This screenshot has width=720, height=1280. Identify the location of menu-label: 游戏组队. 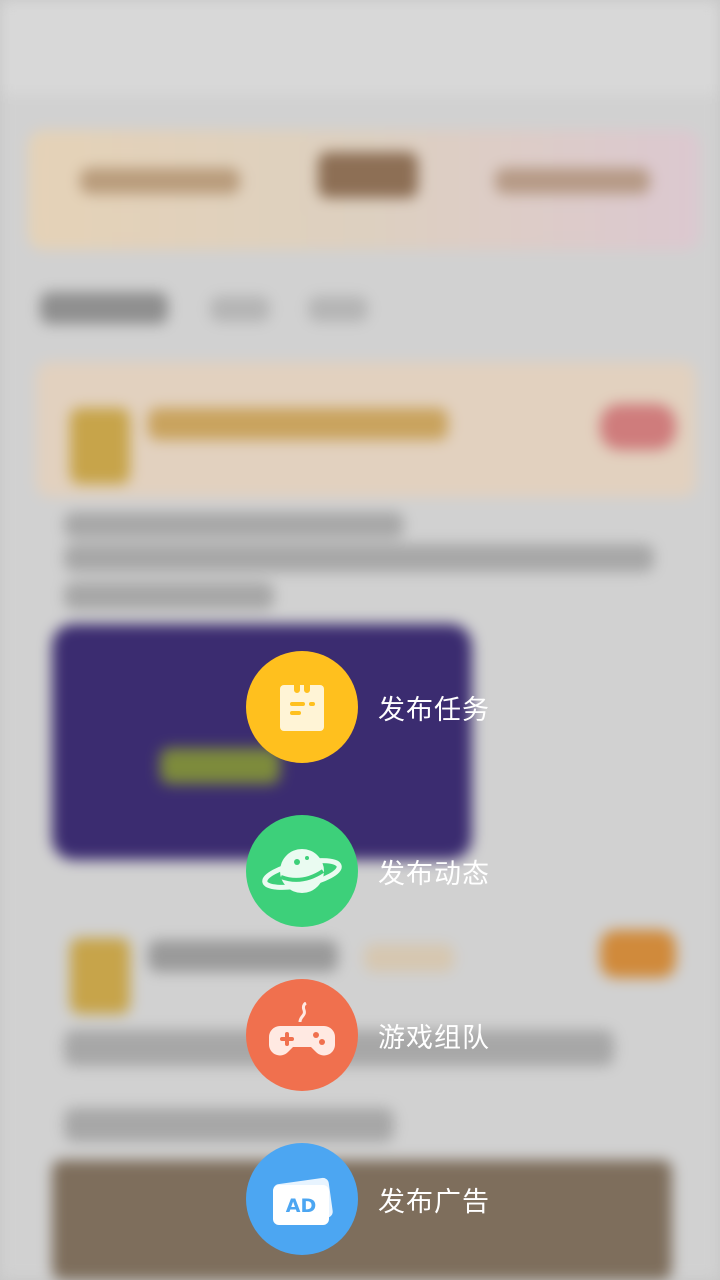
(434, 1038).